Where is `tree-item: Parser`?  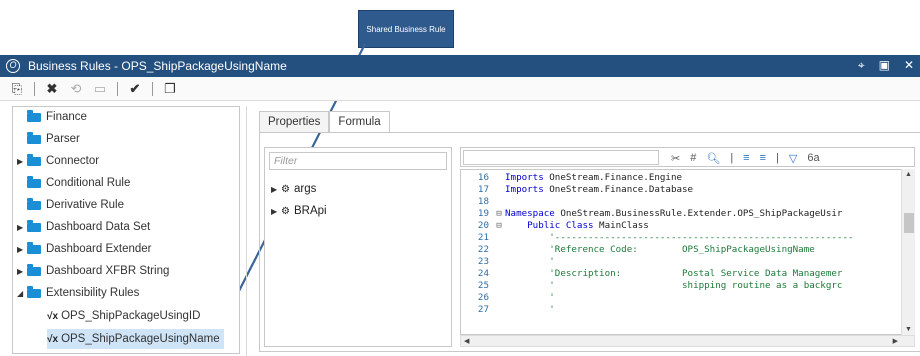
tree-item: Parser is located at coordinates (48, 139).